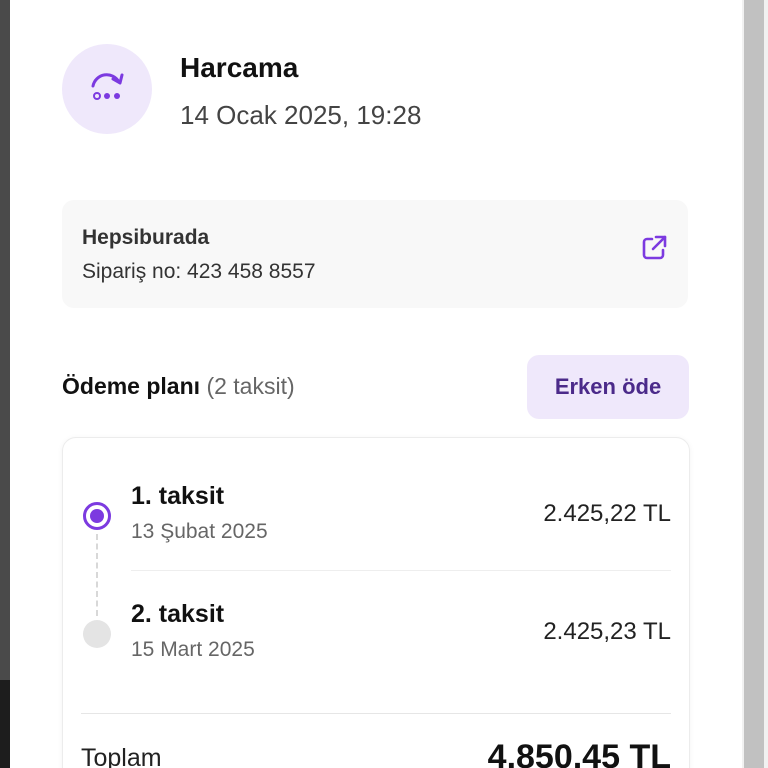  I want to click on transaction-avatar, so click(107, 89).